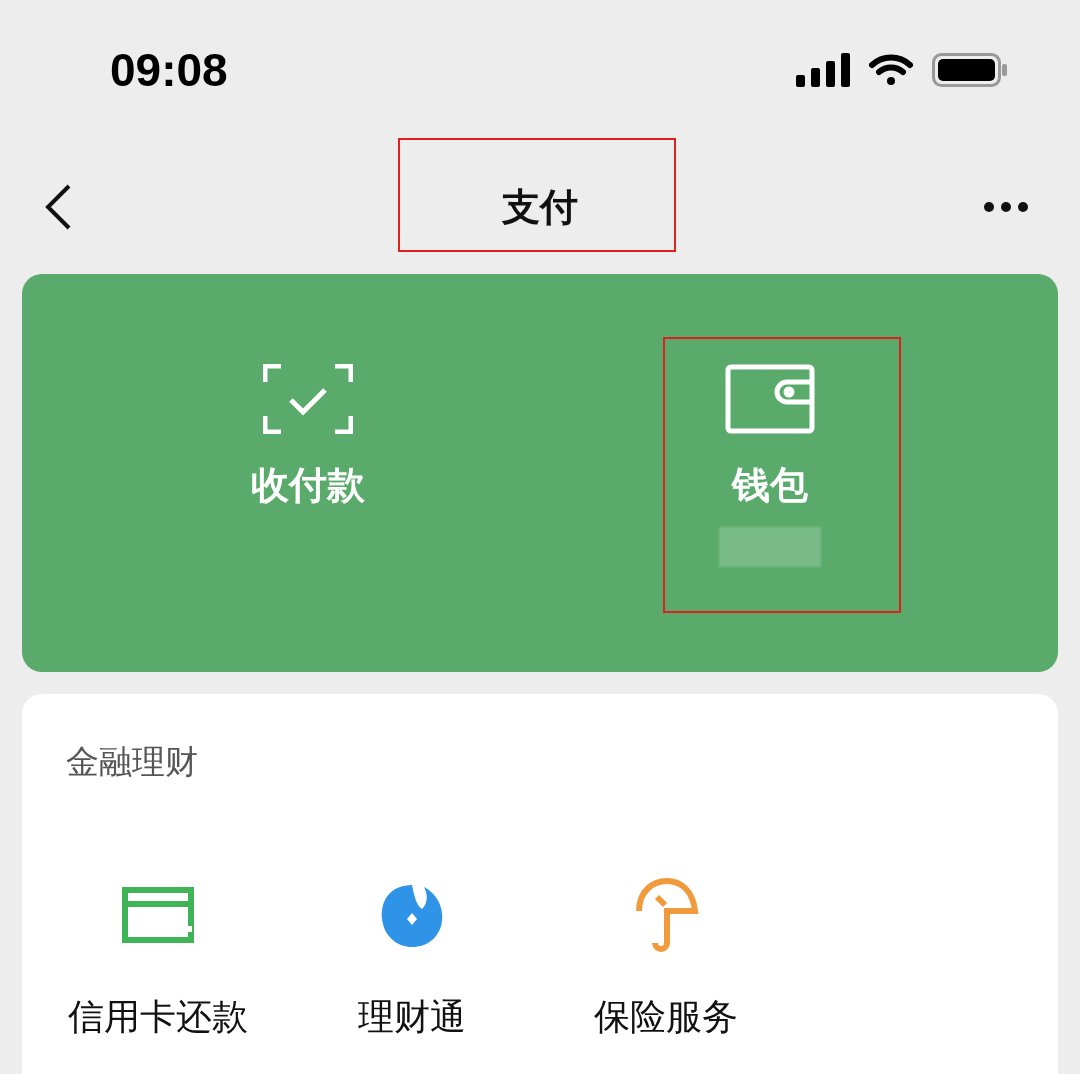 The height and width of the screenshot is (1074, 1080). I want to click on scan-check-icon, so click(308, 399).